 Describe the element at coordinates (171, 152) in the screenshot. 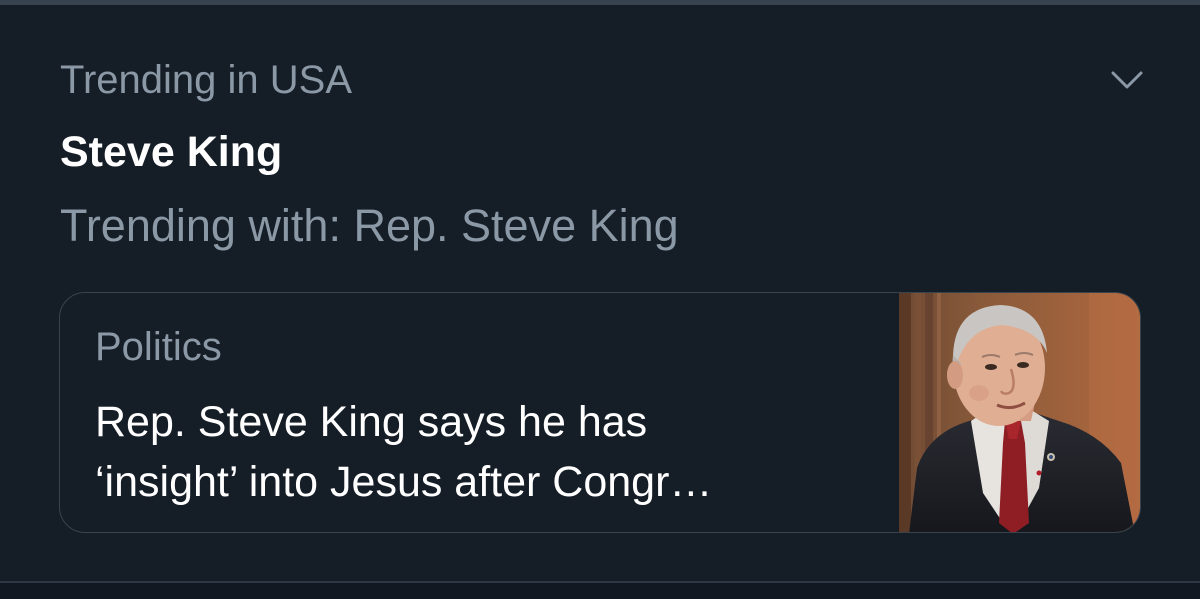

I see `trend-title: Steve King` at that location.